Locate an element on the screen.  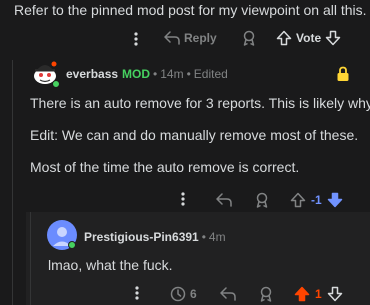
vote-score: 1 is located at coordinates (318, 294).